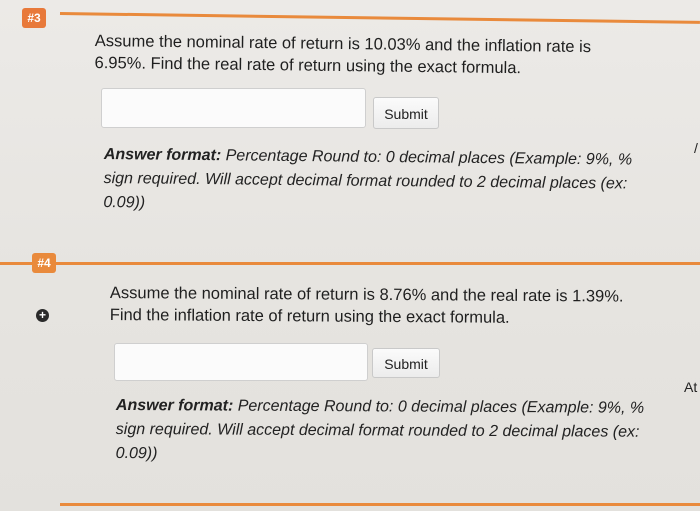  I want to click on question-3-answer-format-label: Answer format:, so click(162, 155).